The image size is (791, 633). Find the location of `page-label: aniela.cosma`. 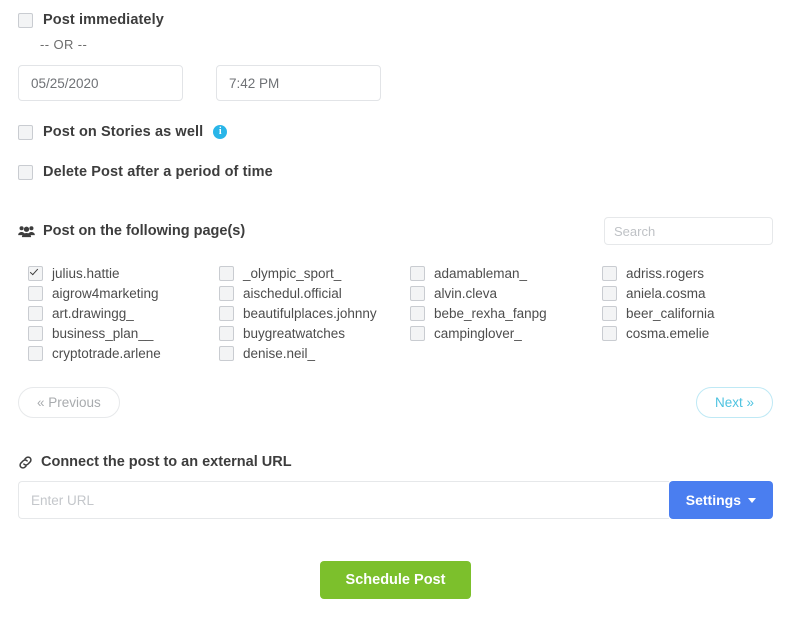

page-label: aniela.cosma is located at coordinates (666, 293).